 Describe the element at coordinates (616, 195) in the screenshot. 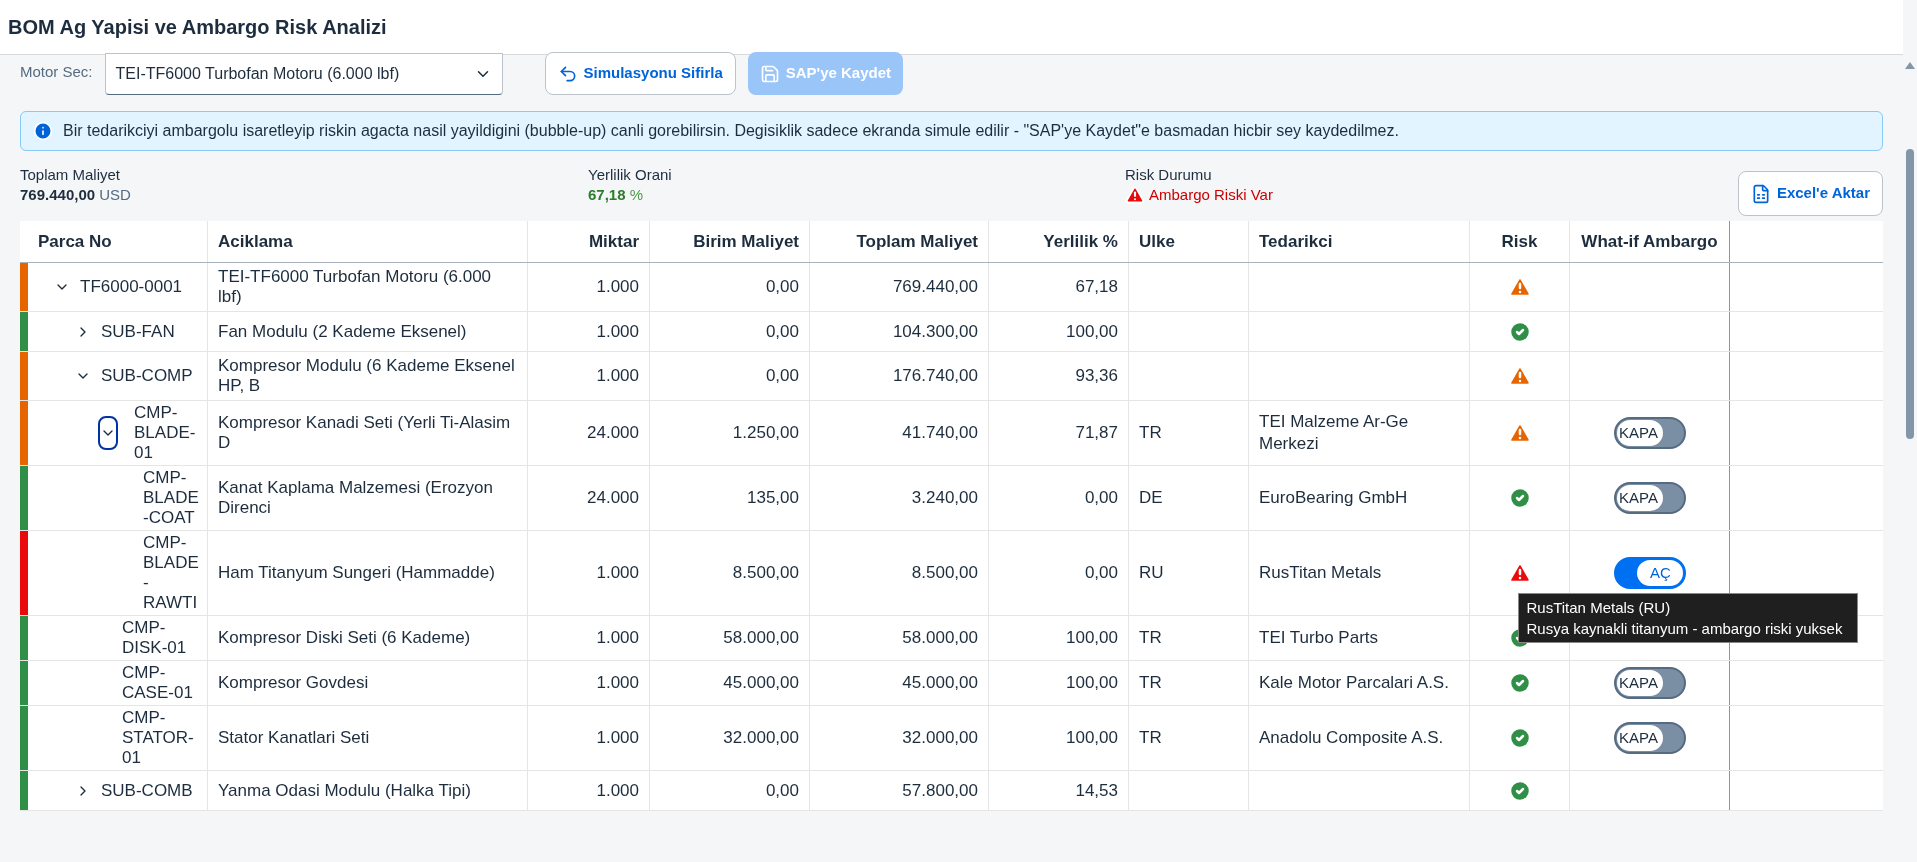

I see `summary-value: 67,18 %` at that location.